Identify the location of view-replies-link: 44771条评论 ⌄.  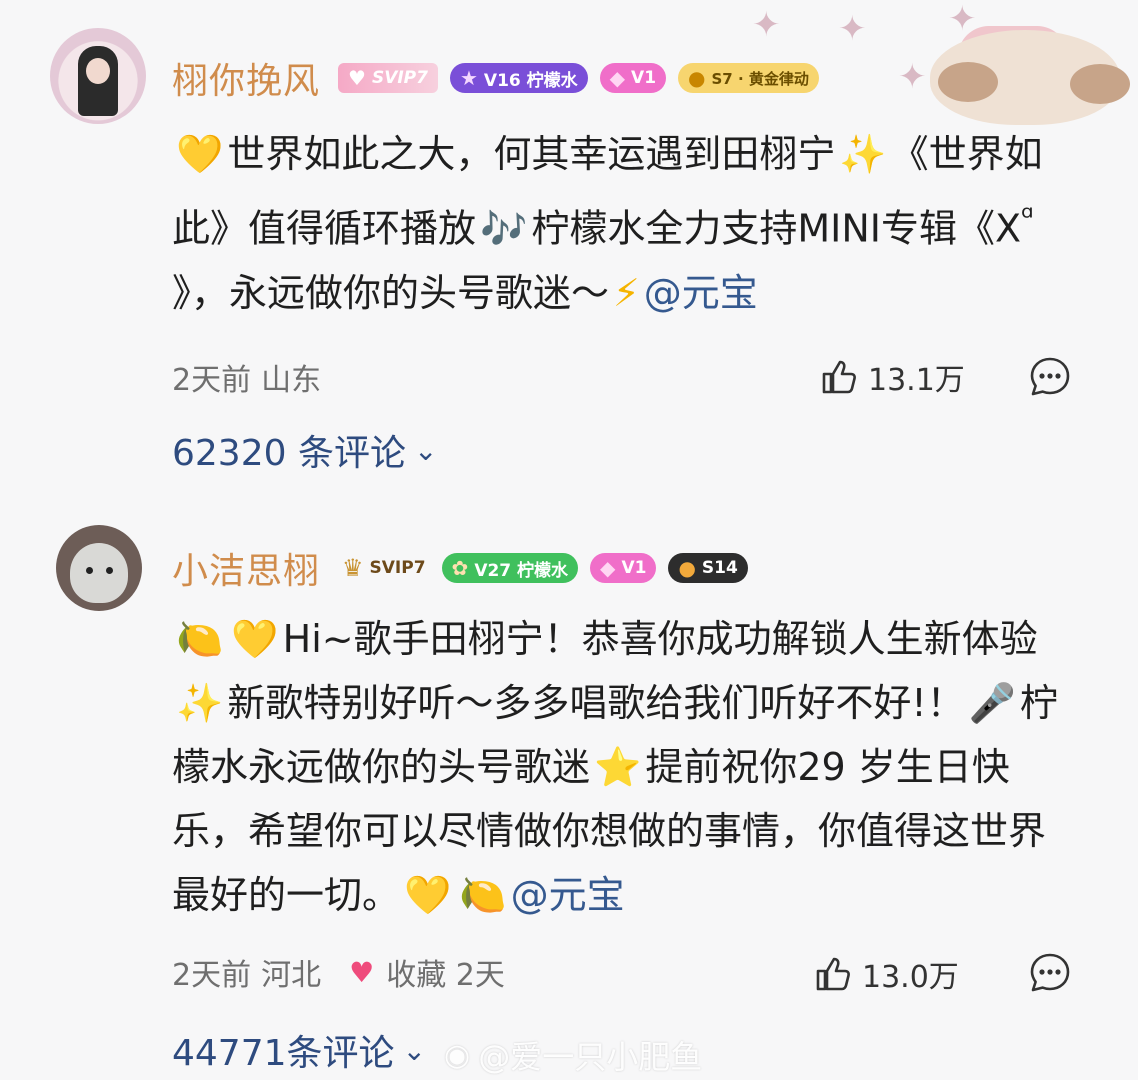
(299, 1050).